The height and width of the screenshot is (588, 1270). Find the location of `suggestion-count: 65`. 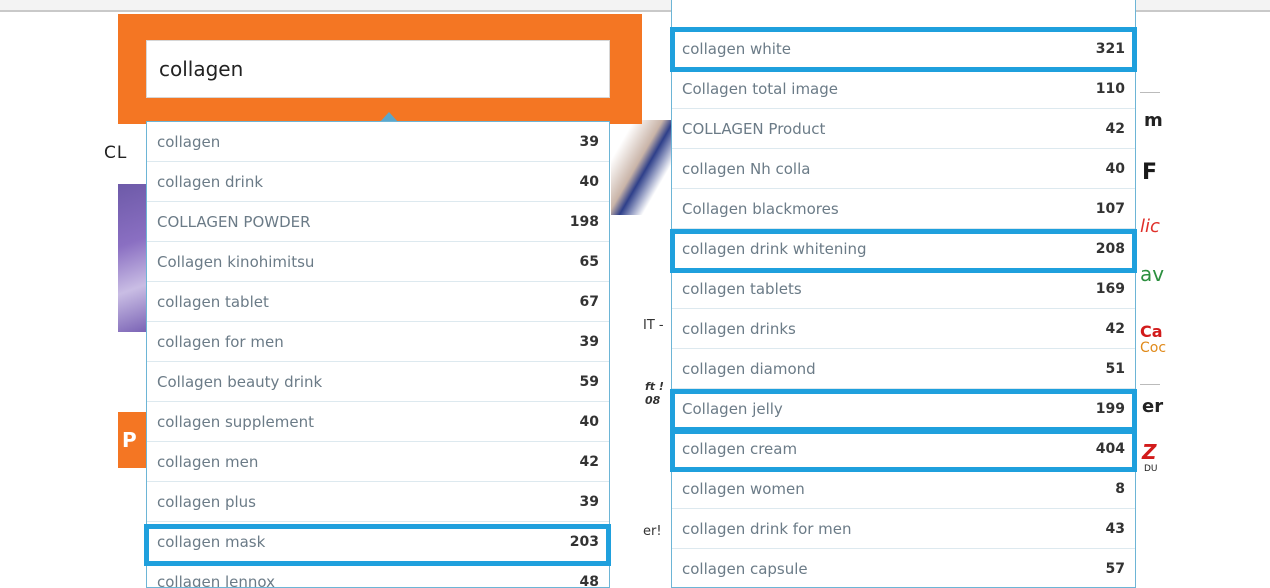

suggestion-count: 65 is located at coordinates (589, 261).